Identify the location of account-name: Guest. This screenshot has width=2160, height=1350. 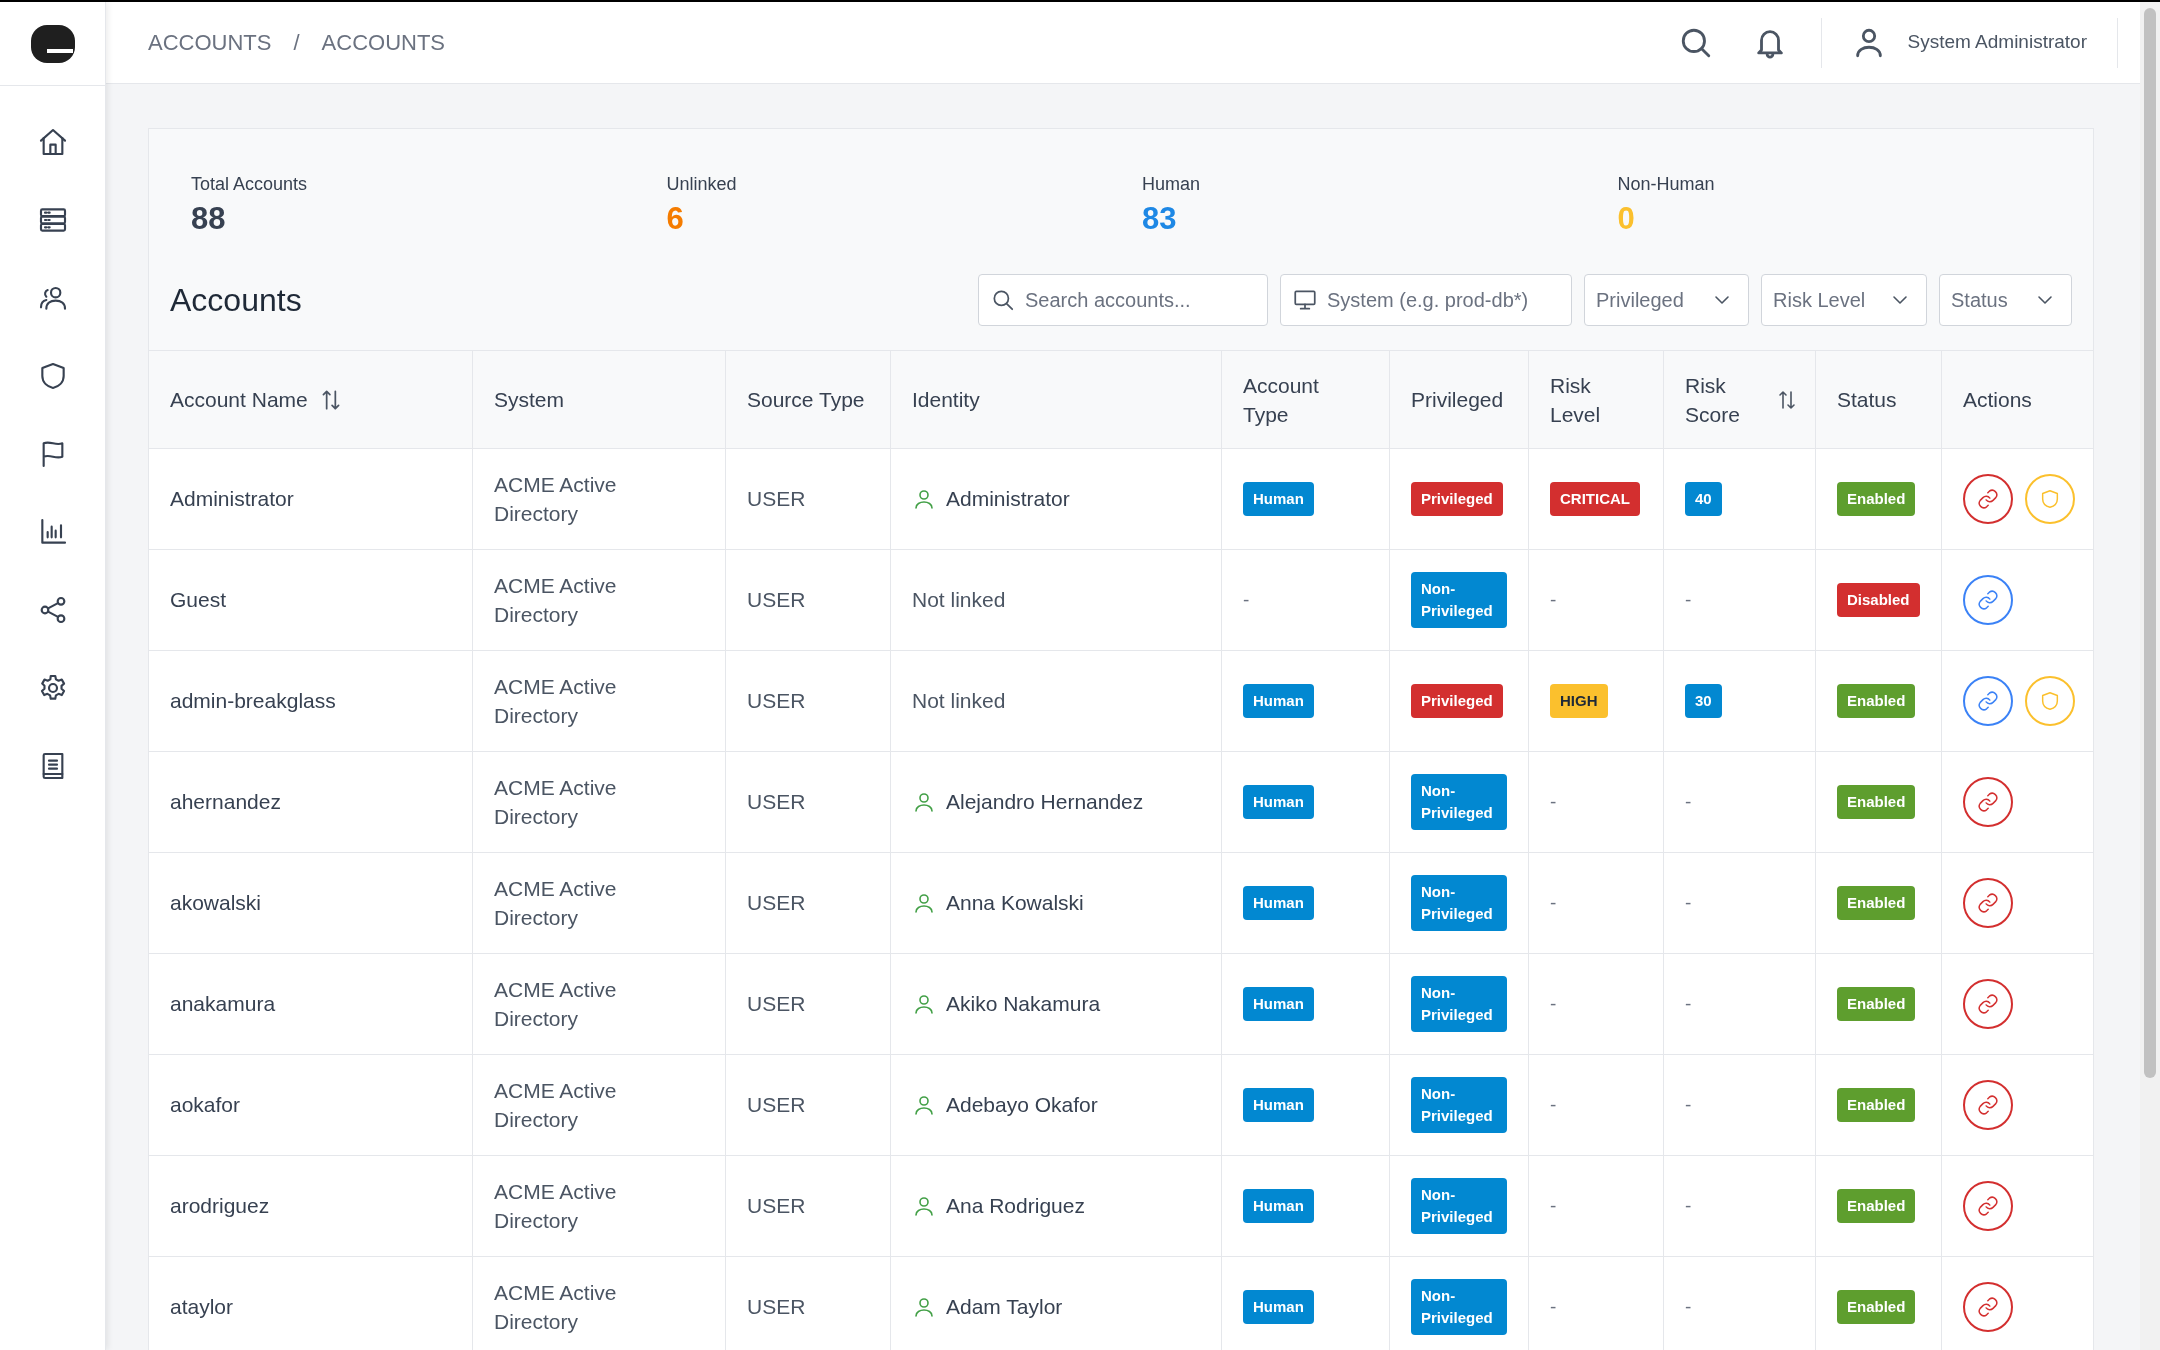
(198, 600).